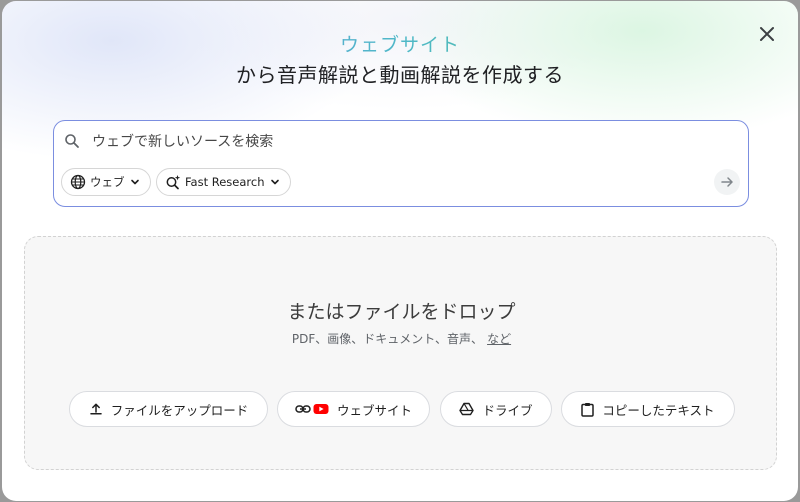 This screenshot has width=800, height=502. Describe the element at coordinates (179, 410) in the screenshot. I see `upload-file-label: ファイルをアップロード` at that location.